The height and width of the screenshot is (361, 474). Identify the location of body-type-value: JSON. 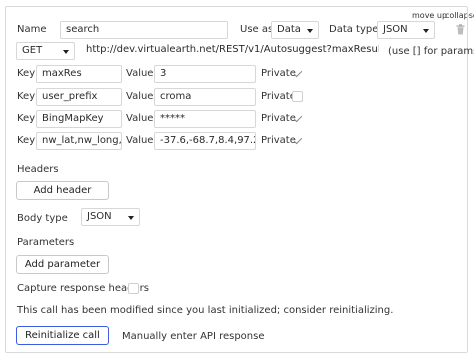
(99, 216).